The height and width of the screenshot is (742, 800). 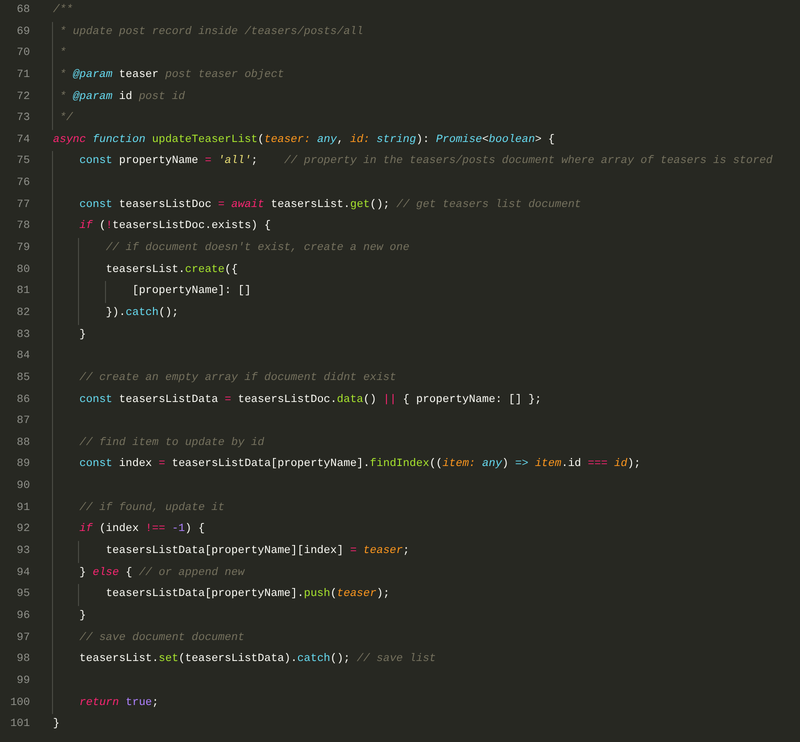 What do you see at coordinates (23, 552) in the screenshot?
I see `line-number: 93` at bounding box center [23, 552].